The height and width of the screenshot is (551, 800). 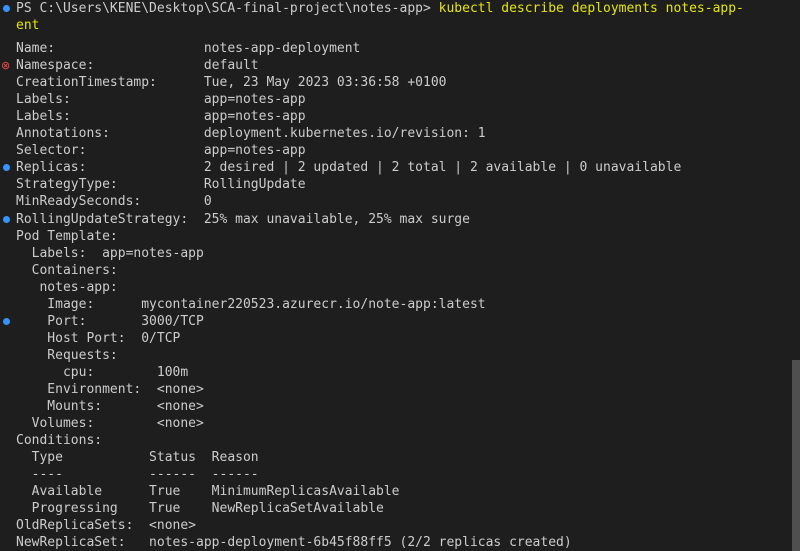 What do you see at coordinates (67, 236) in the screenshot?
I see `output-line: Pod Template:` at bounding box center [67, 236].